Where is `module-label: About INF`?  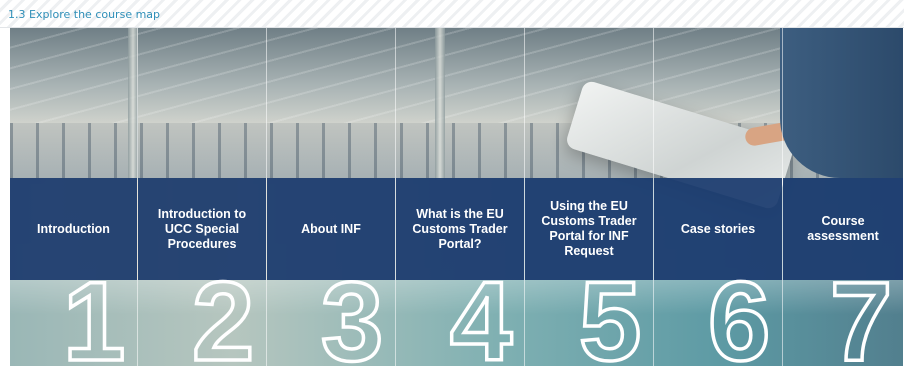
module-label: About INF is located at coordinates (331, 228).